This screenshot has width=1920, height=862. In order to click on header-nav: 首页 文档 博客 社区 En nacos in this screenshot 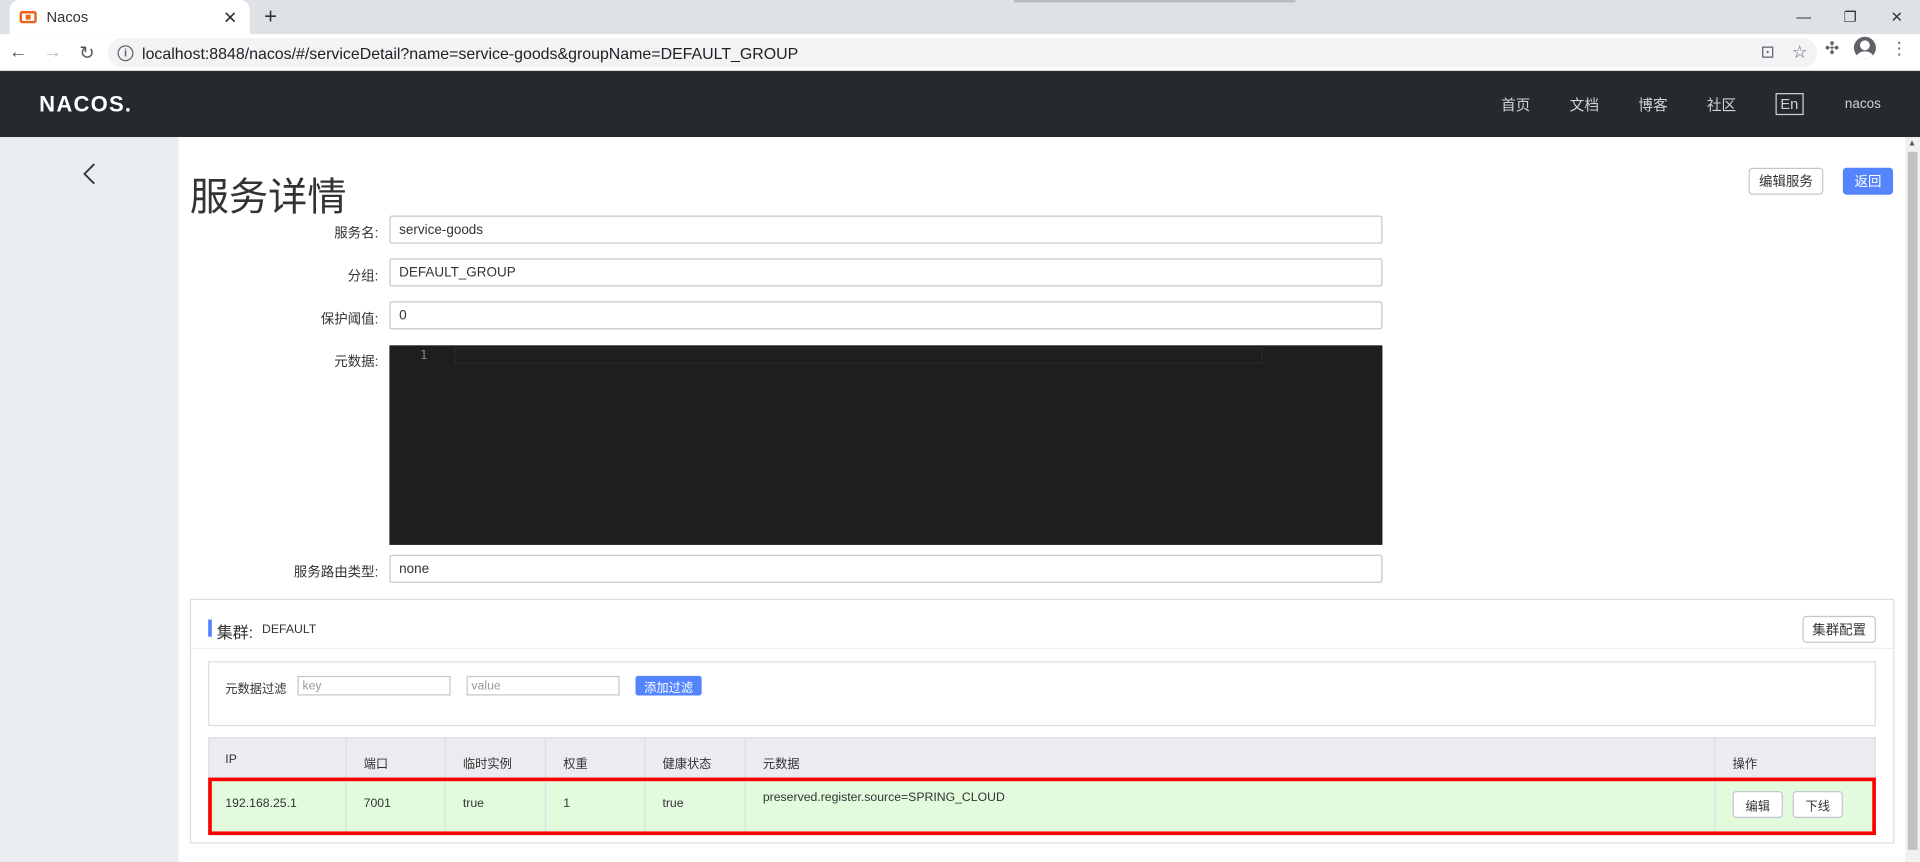, I will do `click(1710, 104)`.